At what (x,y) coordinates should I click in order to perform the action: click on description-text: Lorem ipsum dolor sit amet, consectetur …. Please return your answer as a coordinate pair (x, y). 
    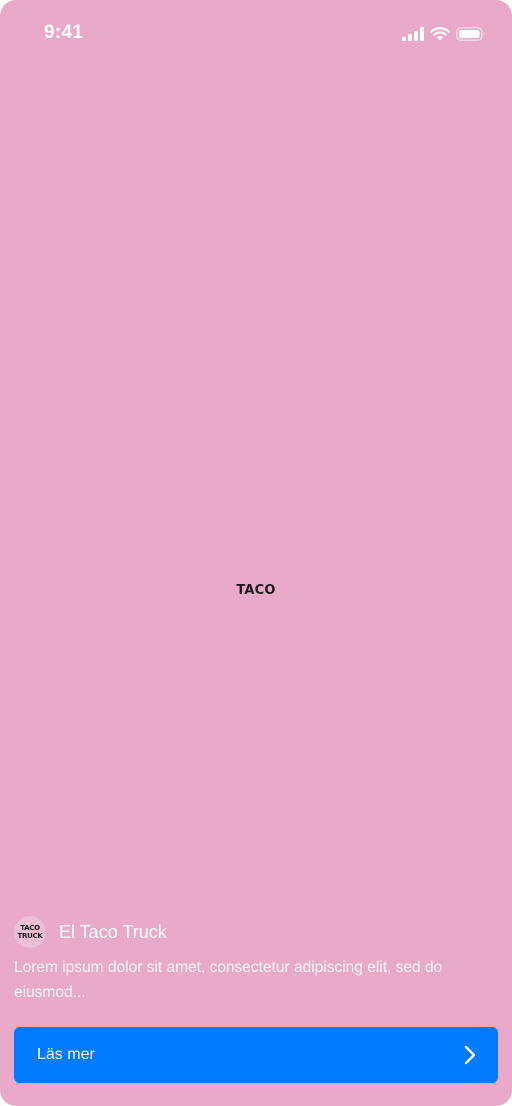
    Looking at the image, I should click on (228, 980).